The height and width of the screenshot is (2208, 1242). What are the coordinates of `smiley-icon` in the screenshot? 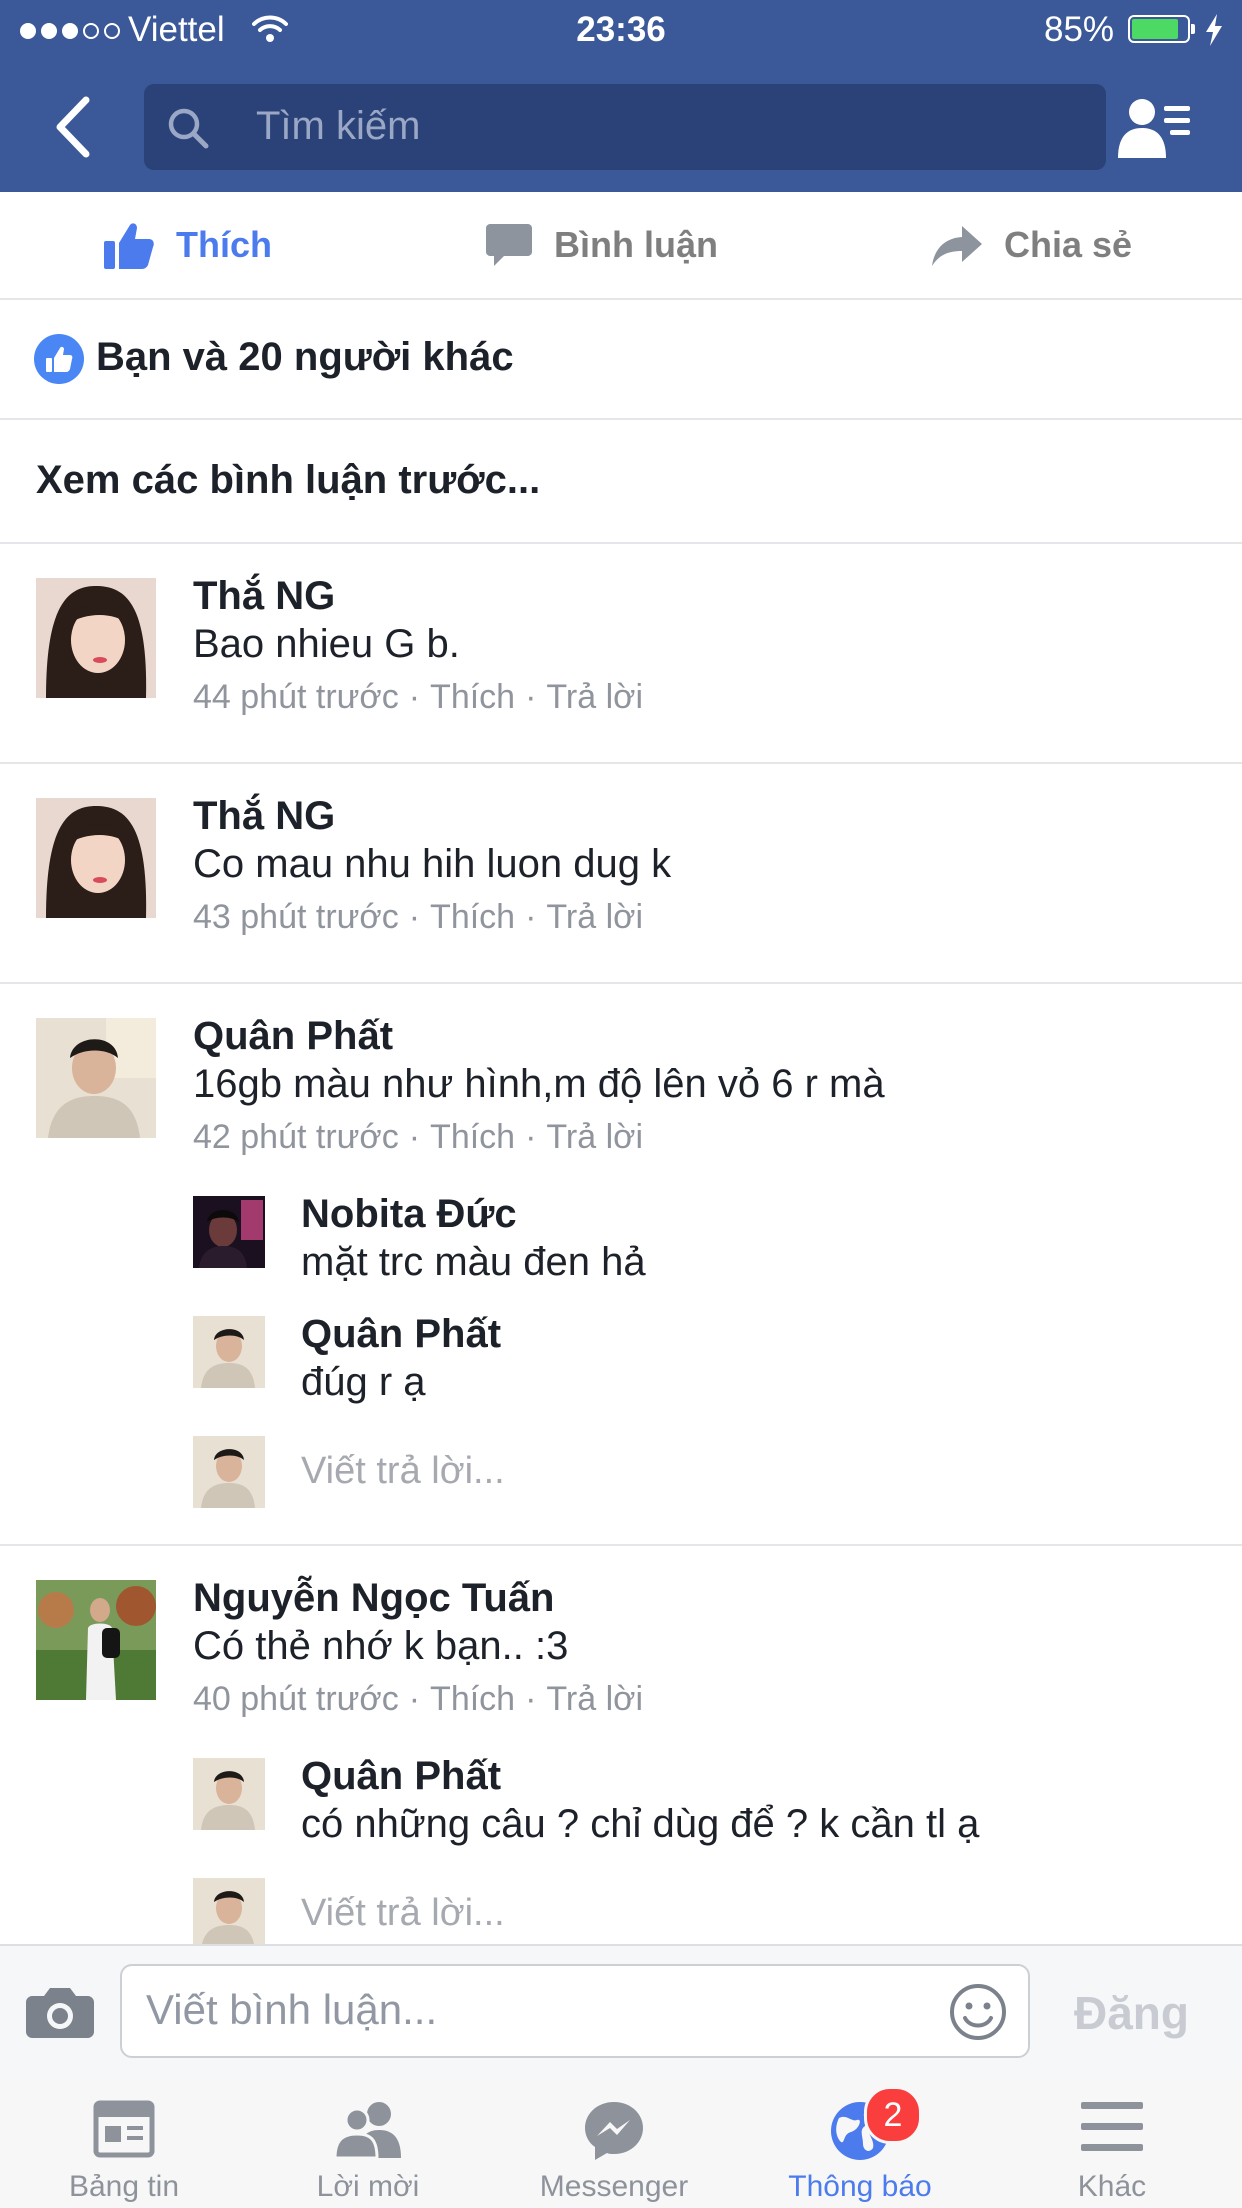 It's located at (978, 2012).